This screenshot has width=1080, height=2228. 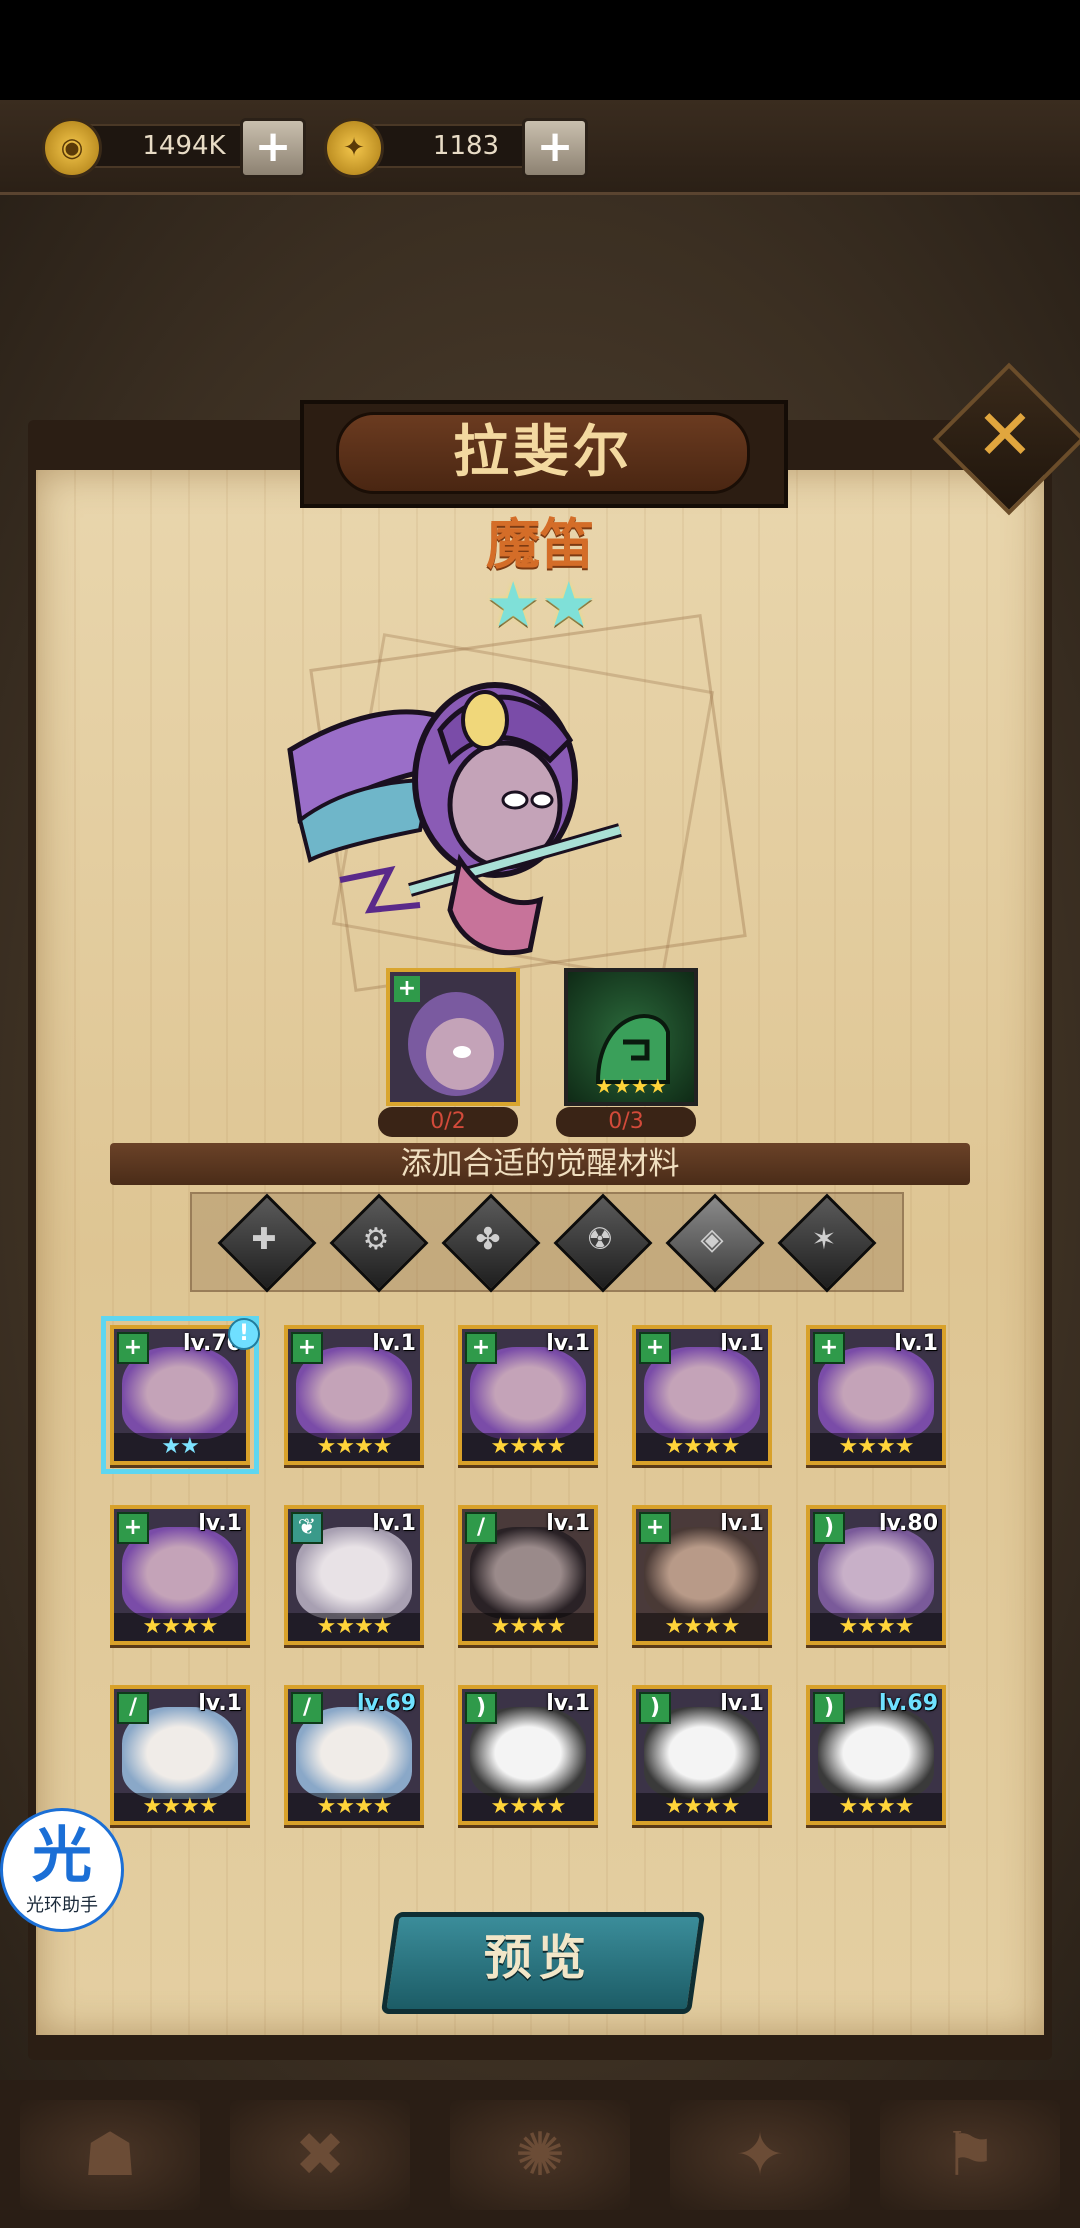 I want to click on hero-portrait, so click(x=454, y=819).